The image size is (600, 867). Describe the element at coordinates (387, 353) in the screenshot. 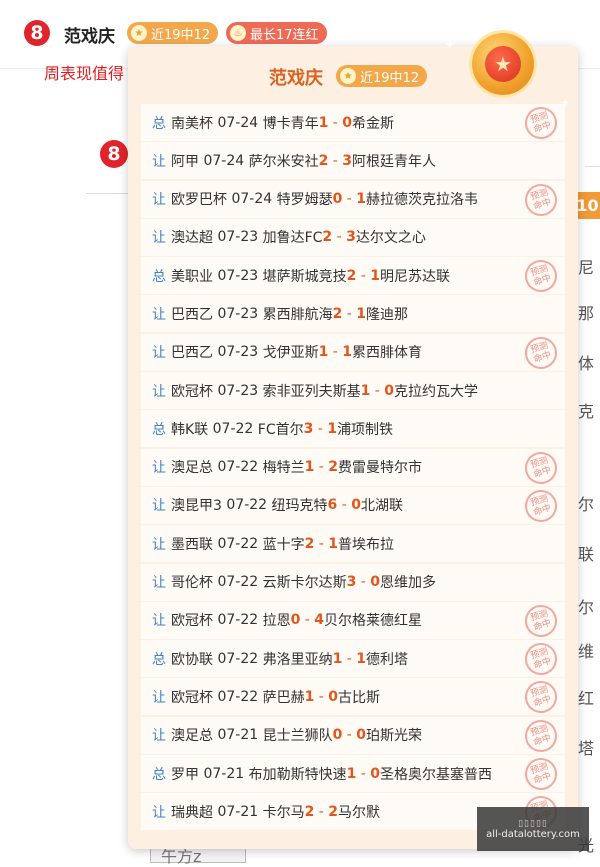

I see `away-team: 累西腓体育` at that location.